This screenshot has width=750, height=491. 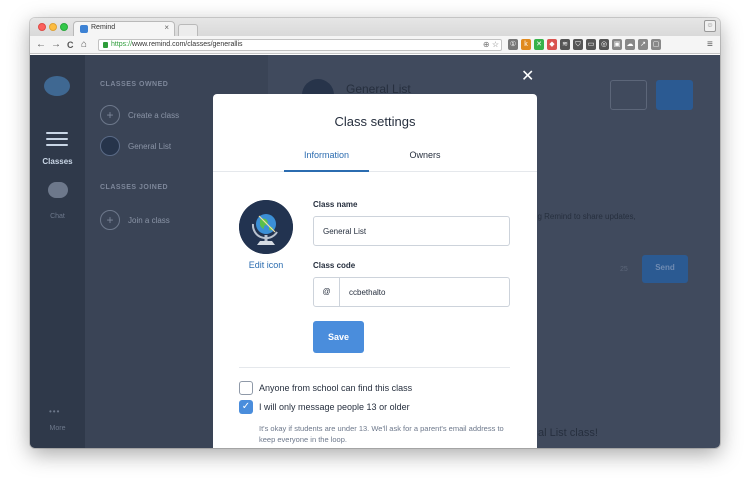 What do you see at coordinates (411, 231) in the screenshot?
I see `class-name-input: General List` at bounding box center [411, 231].